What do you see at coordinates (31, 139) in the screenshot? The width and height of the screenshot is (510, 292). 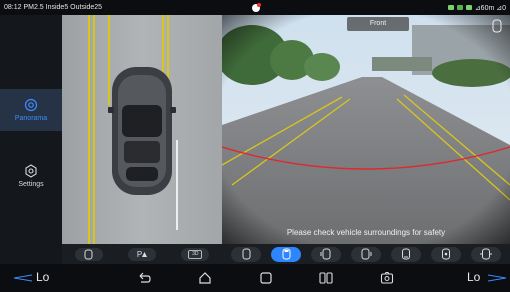 I see `sidebar: Panorama Settings` at bounding box center [31, 139].